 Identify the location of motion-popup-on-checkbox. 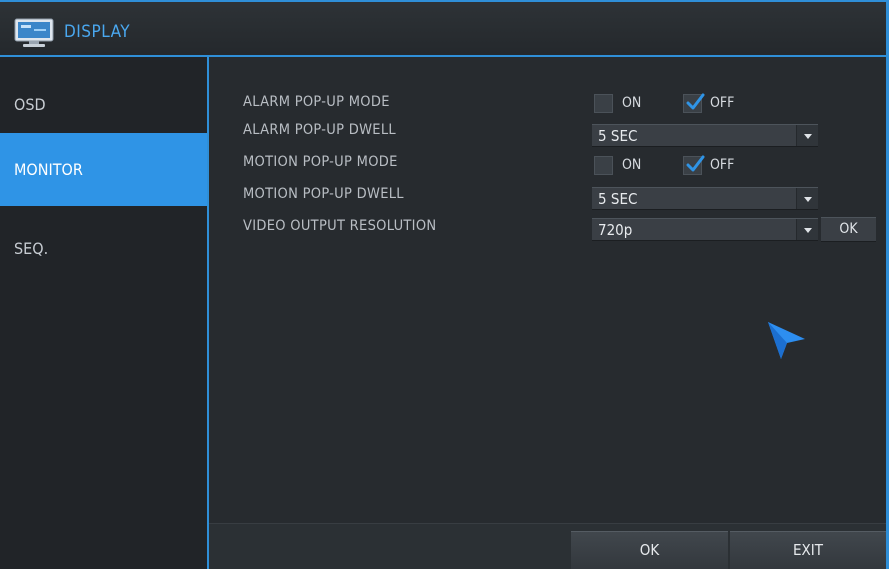
(603, 165).